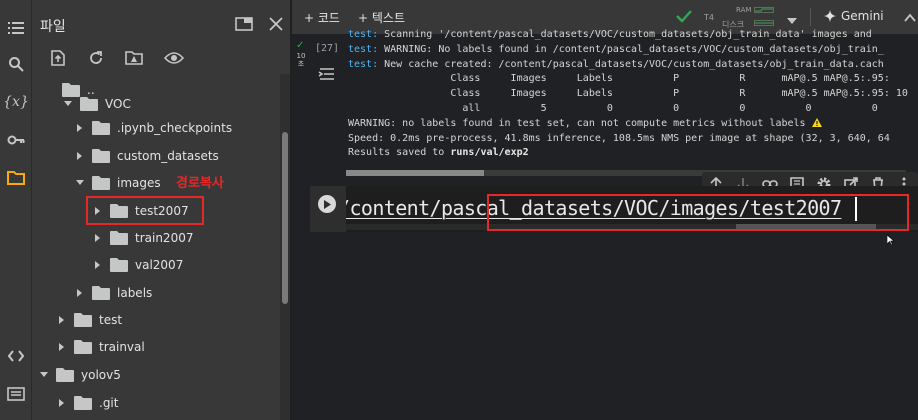 The width and height of the screenshot is (918, 420). Describe the element at coordinates (613, 108) in the screenshot. I see `log-text: all 5 0 0 0 0 0` at that location.